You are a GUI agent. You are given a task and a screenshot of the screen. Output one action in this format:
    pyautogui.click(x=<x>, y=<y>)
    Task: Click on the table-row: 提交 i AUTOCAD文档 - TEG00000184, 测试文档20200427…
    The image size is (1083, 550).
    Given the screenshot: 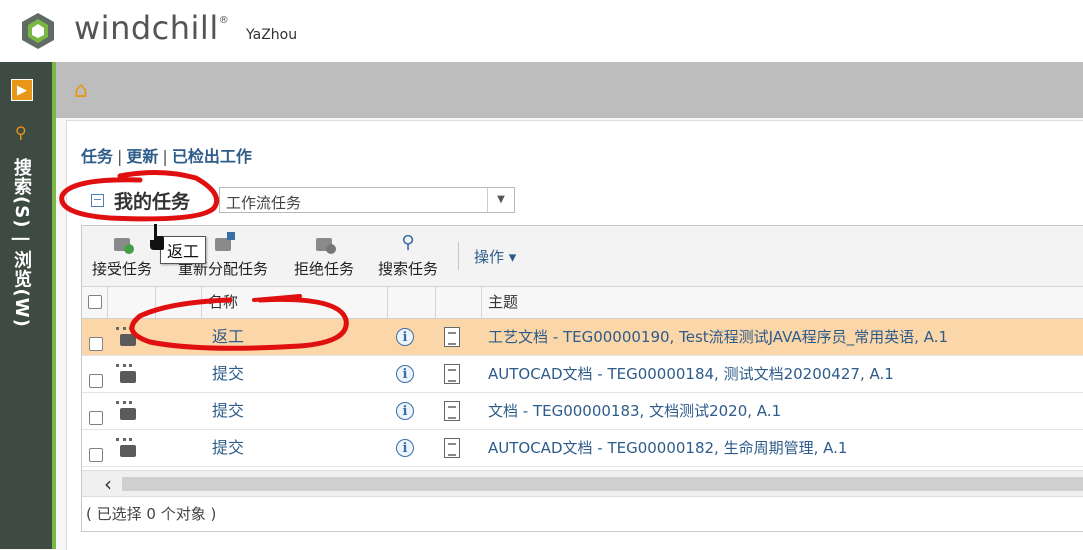 What is the action you would take?
    pyautogui.click(x=582, y=374)
    